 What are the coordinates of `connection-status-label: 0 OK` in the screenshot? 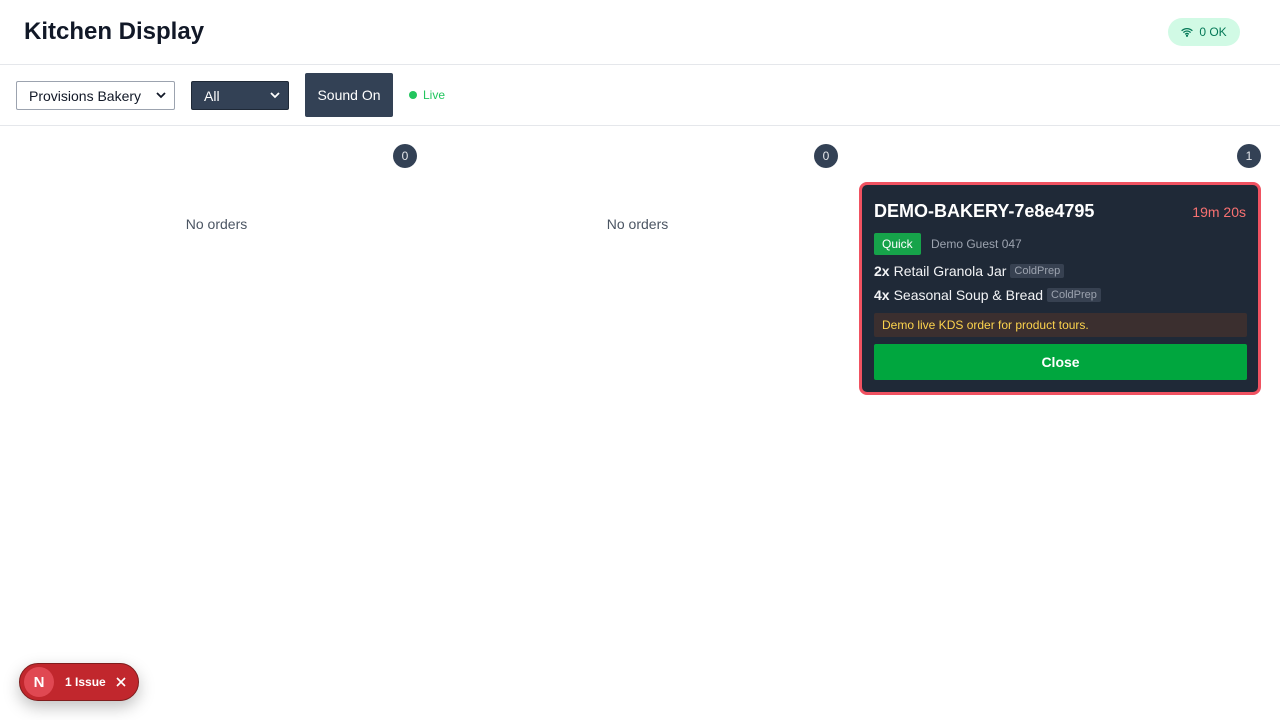 It's located at (1213, 32).